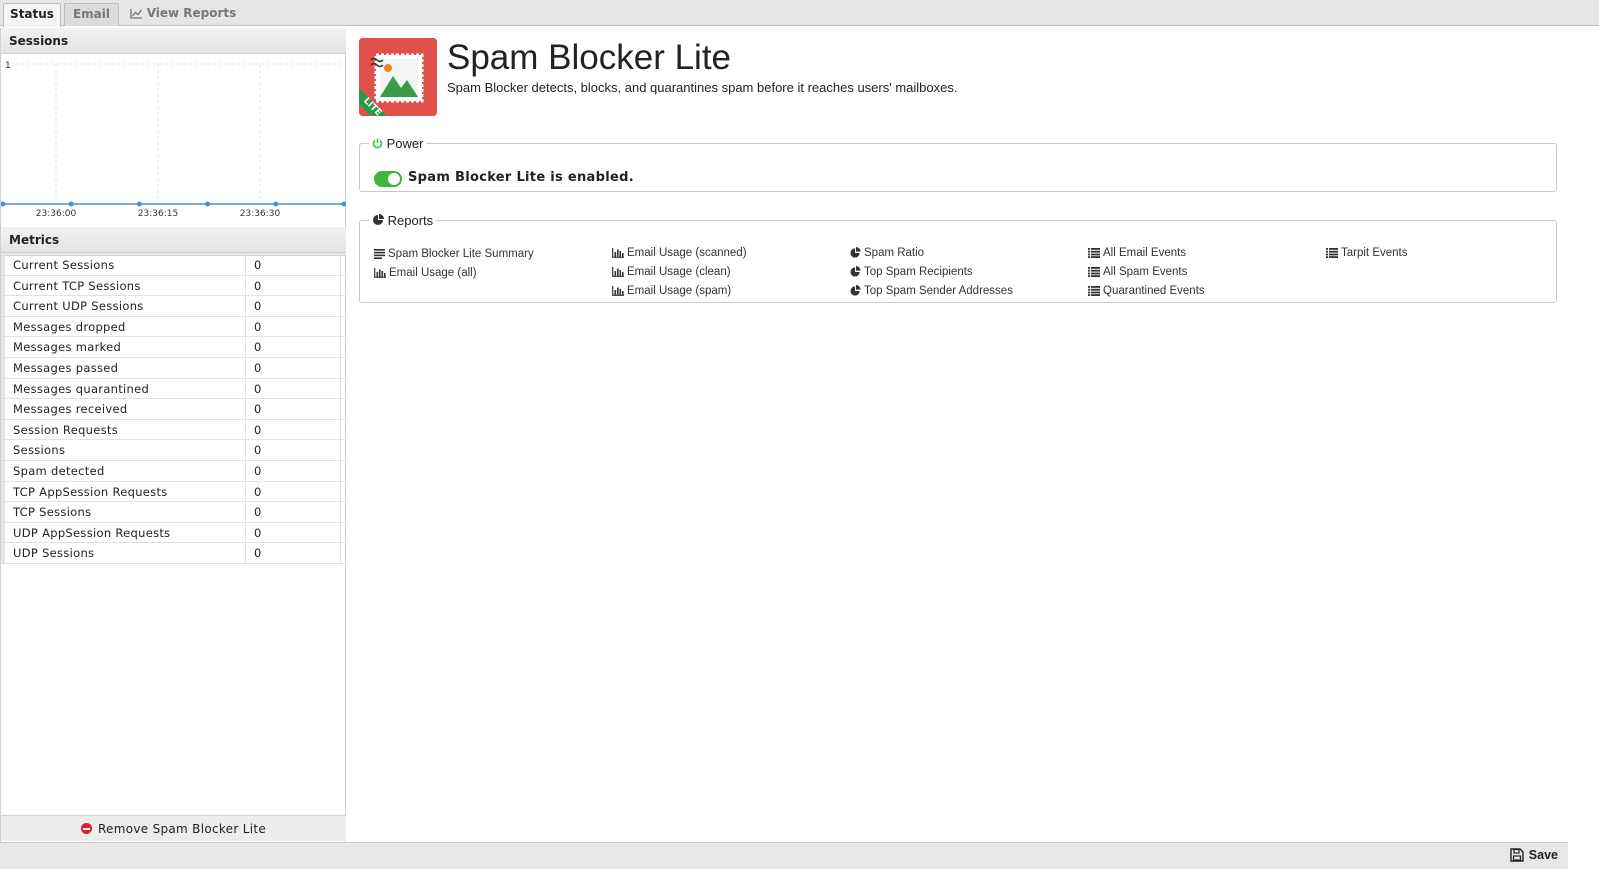  What do you see at coordinates (671, 291) in the screenshot?
I see `report-link: Email Usage (spam)` at bounding box center [671, 291].